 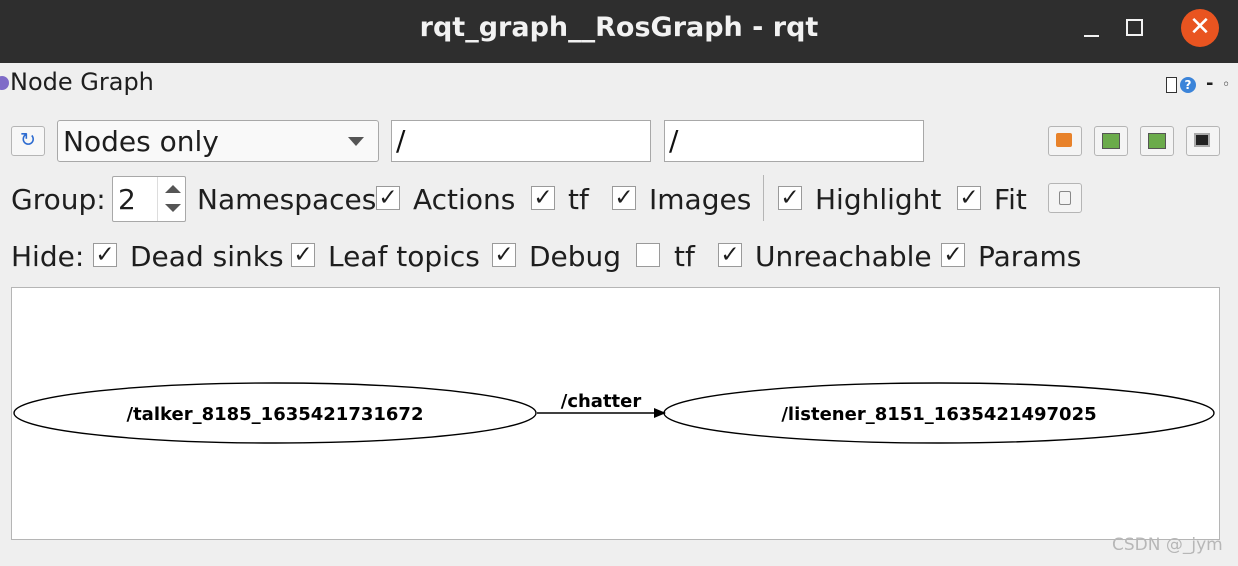 What do you see at coordinates (141, 141) in the screenshot?
I see `graph-mode-value: Nodes only` at bounding box center [141, 141].